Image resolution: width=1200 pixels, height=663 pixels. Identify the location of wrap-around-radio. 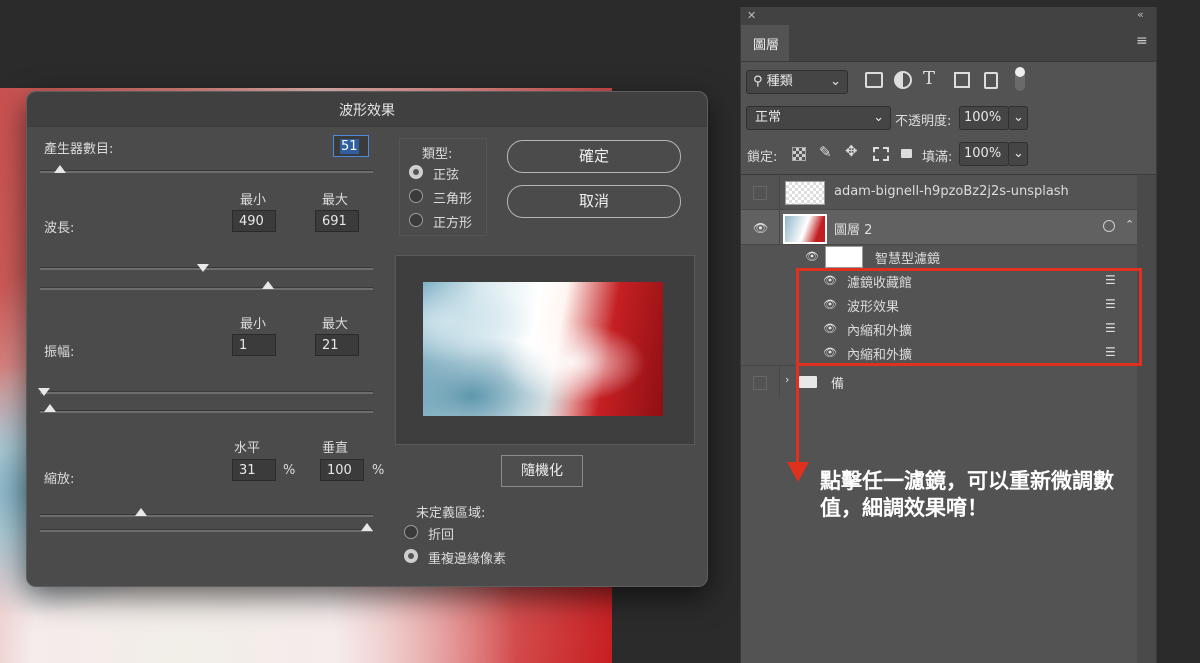
(411, 532).